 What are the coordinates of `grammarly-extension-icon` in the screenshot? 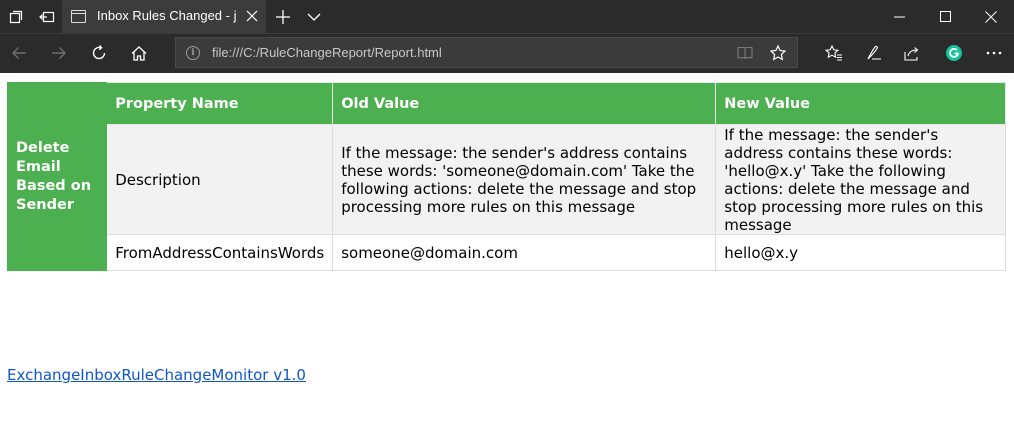 It's located at (954, 53).